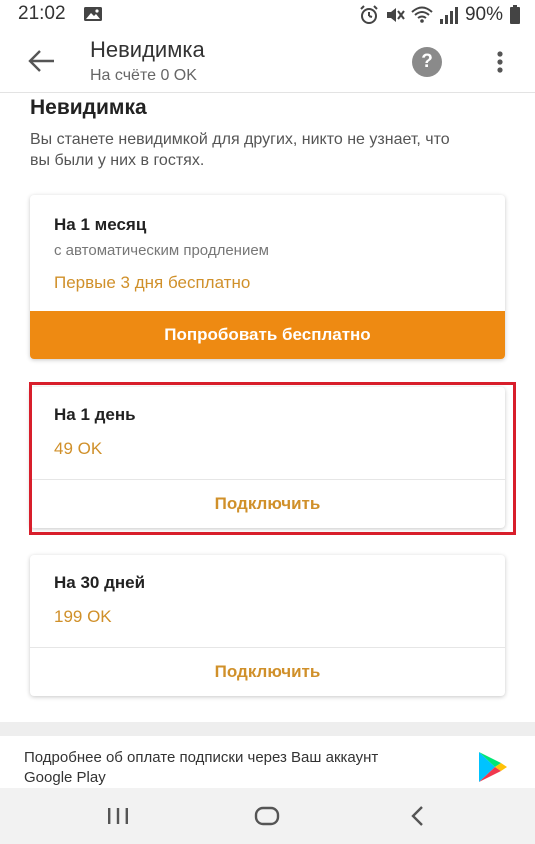 This screenshot has height=844, width=535. Describe the element at coordinates (42, 13) in the screenshot. I see `status-time: 21:02` at that location.